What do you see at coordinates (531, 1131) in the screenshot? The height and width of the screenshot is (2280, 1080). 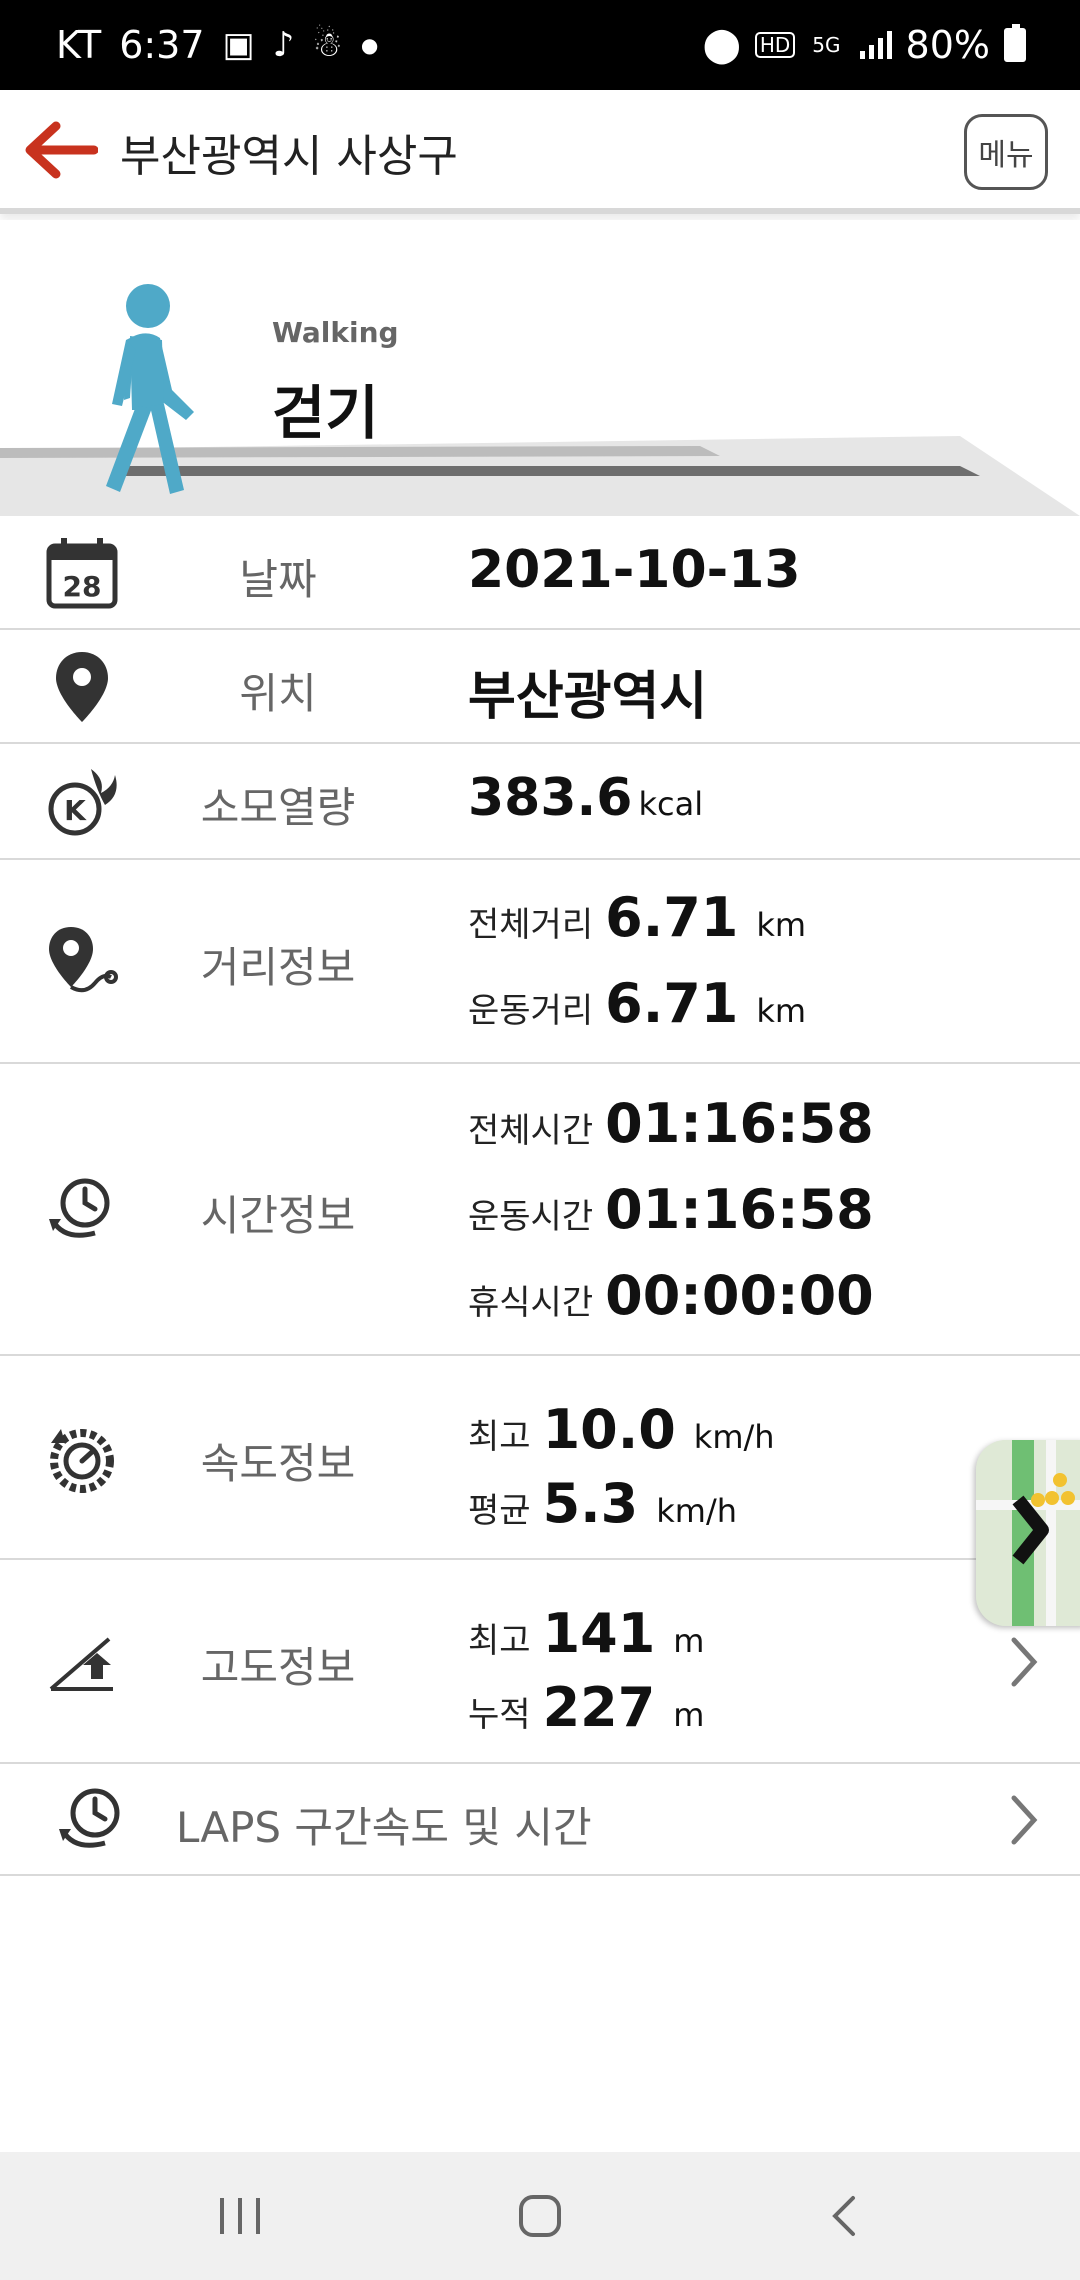 I see `total-time-label: 전체시간` at bounding box center [531, 1131].